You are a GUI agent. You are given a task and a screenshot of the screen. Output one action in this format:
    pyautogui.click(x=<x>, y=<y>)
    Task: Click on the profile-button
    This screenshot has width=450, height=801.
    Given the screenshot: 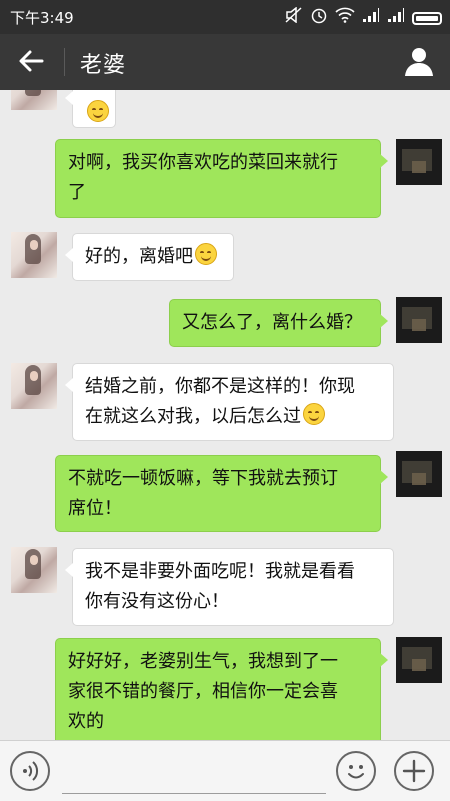 What is the action you would take?
    pyautogui.click(x=419, y=61)
    